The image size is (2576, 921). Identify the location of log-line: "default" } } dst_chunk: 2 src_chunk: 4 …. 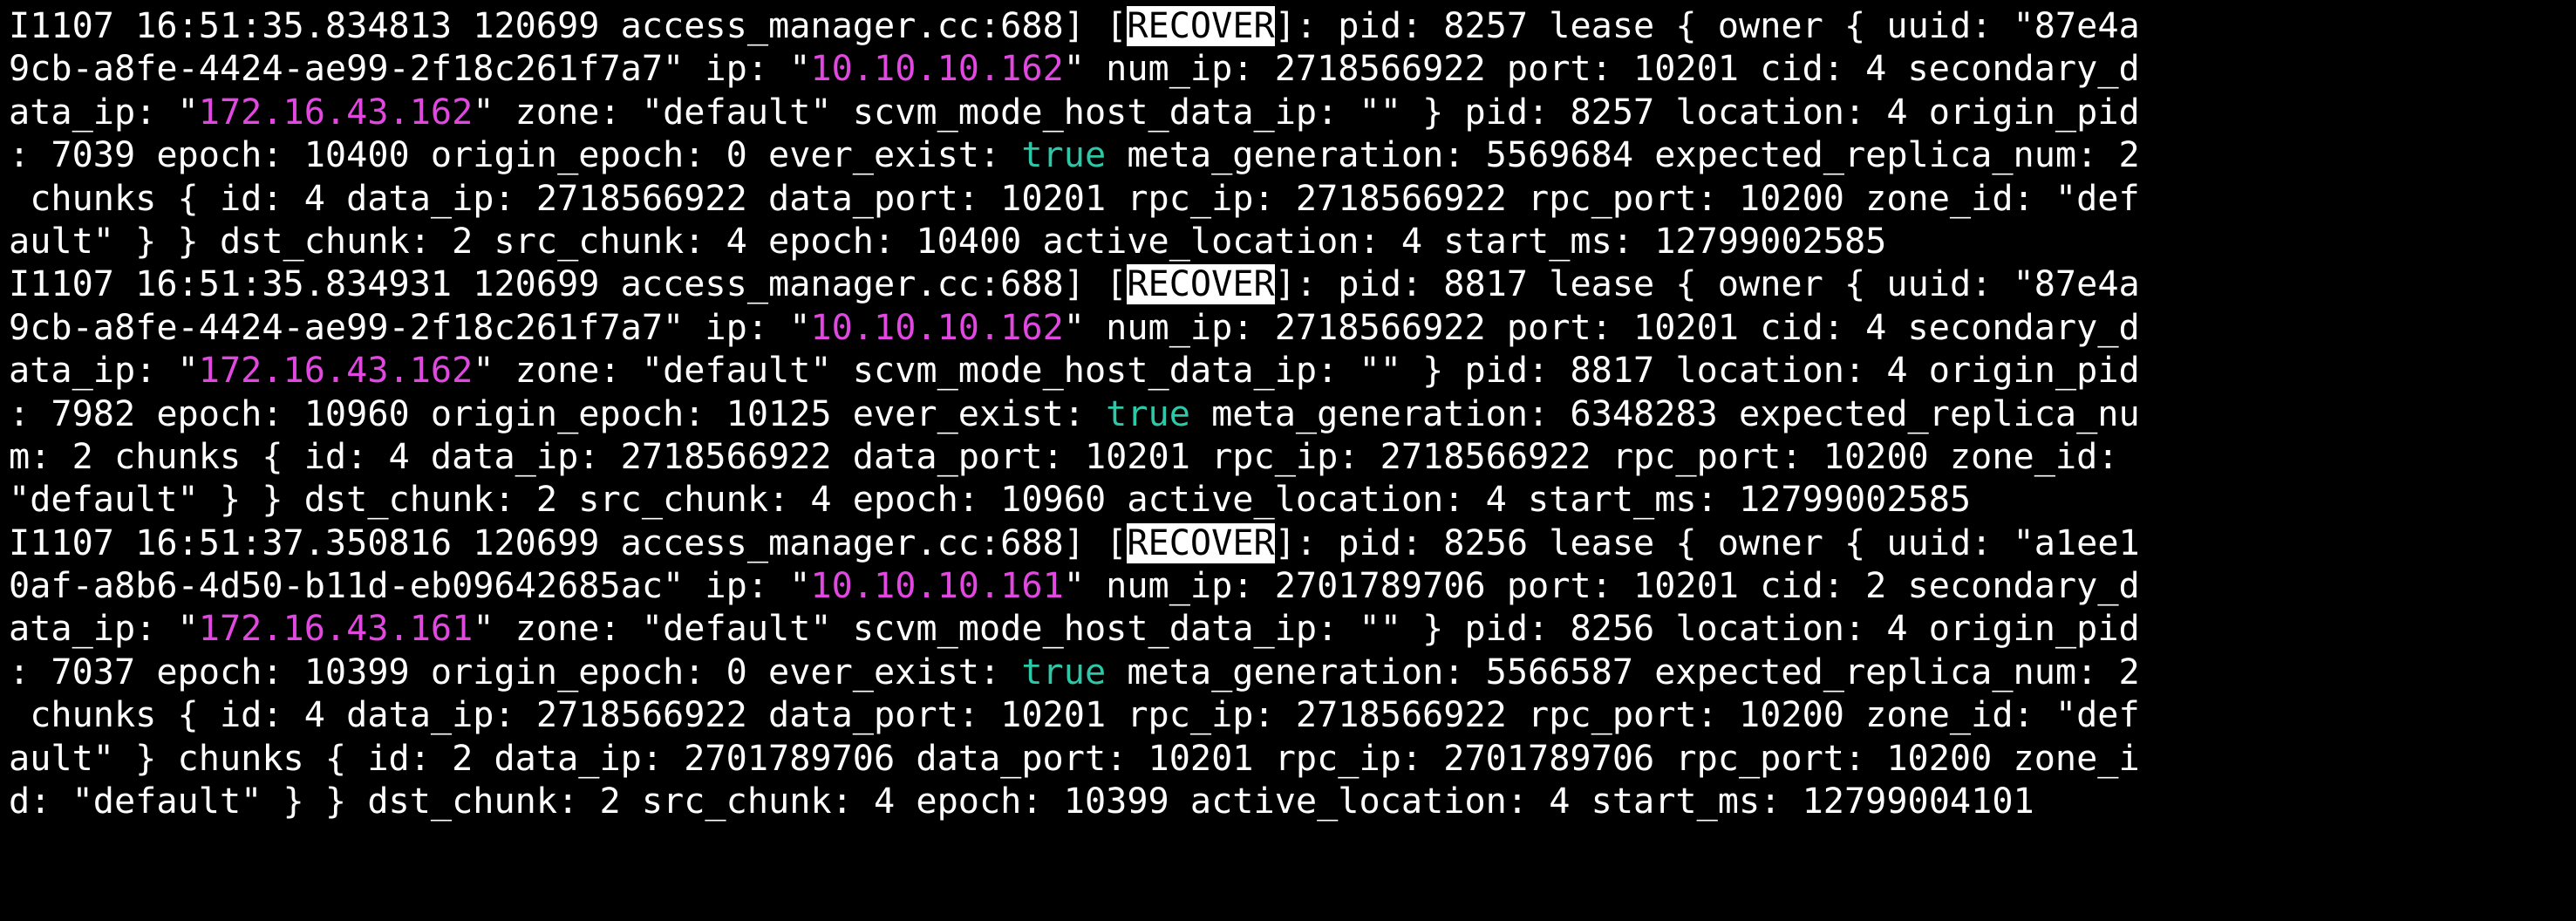
(1293, 501).